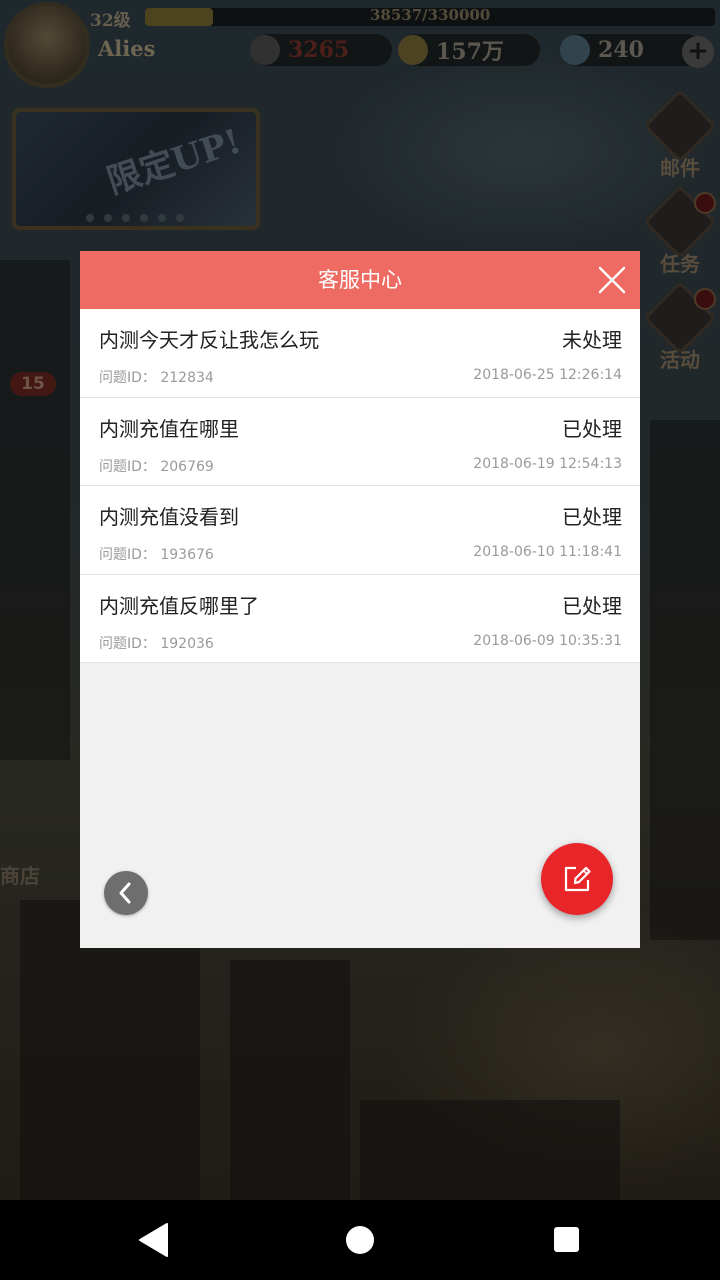  Describe the element at coordinates (547, 552) in the screenshot. I see `ticket-time: 2018-06-10 11:18:41` at that location.